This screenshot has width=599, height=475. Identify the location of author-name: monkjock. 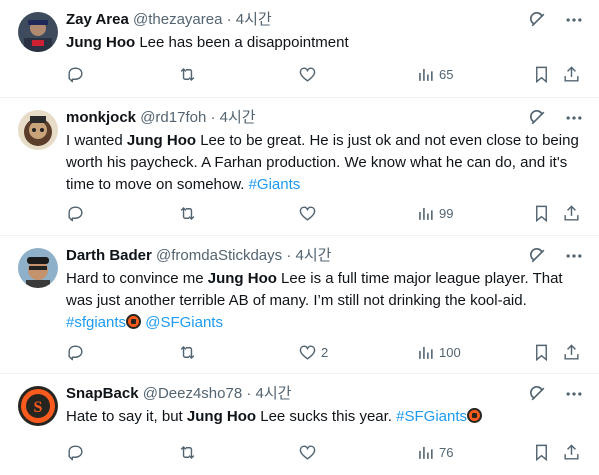
(101, 117).